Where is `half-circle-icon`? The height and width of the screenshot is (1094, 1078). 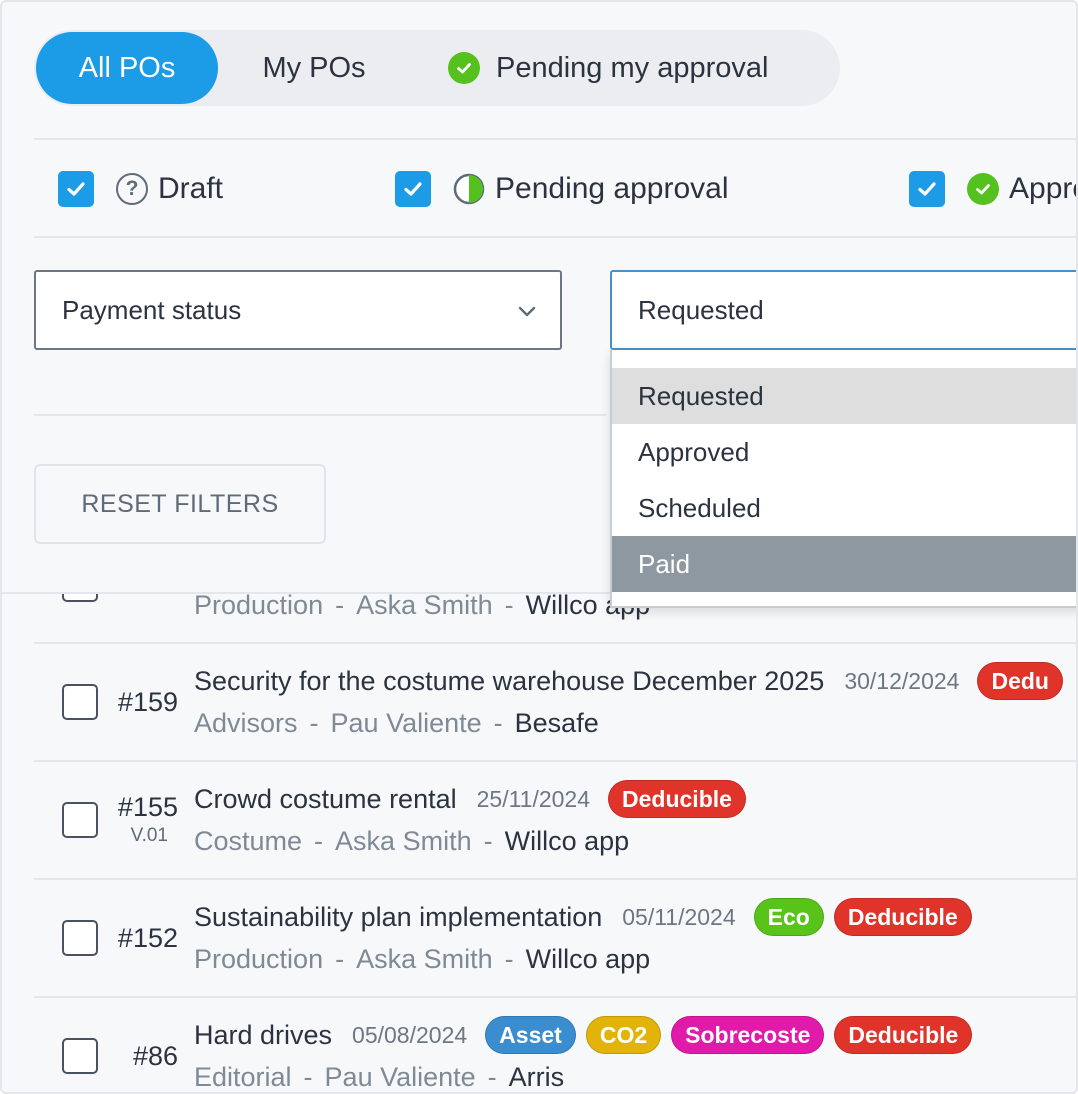
half-circle-icon is located at coordinates (469, 189).